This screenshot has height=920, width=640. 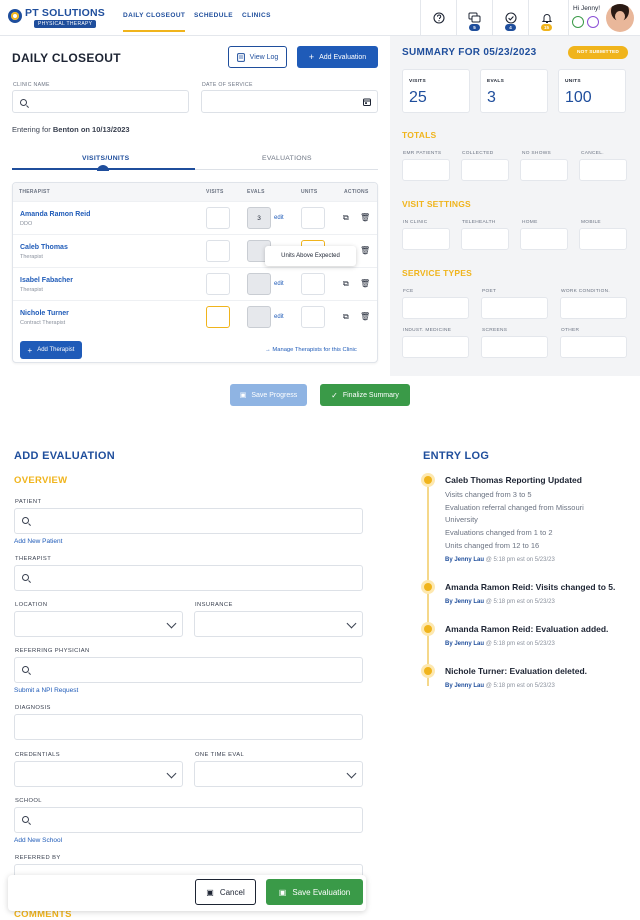 I want to click on entry-author: By Jenny Lau, so click(x=465, y=560).